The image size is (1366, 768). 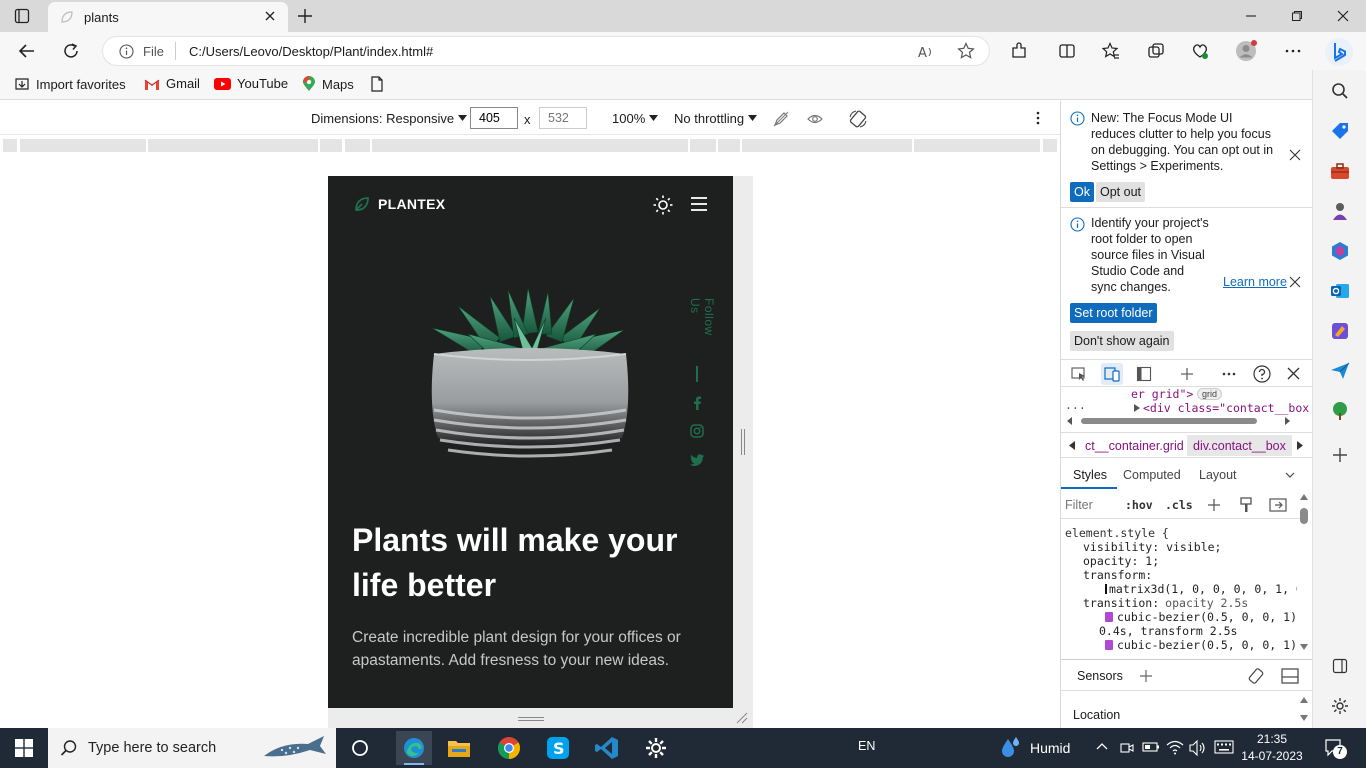 What do you see at coordinates (1181, 589) in the screenshot?
I see `css-value-row: matrix3d(1, 0, 0, 0, 0, 1, 0` at bounding box center [1181, 589].